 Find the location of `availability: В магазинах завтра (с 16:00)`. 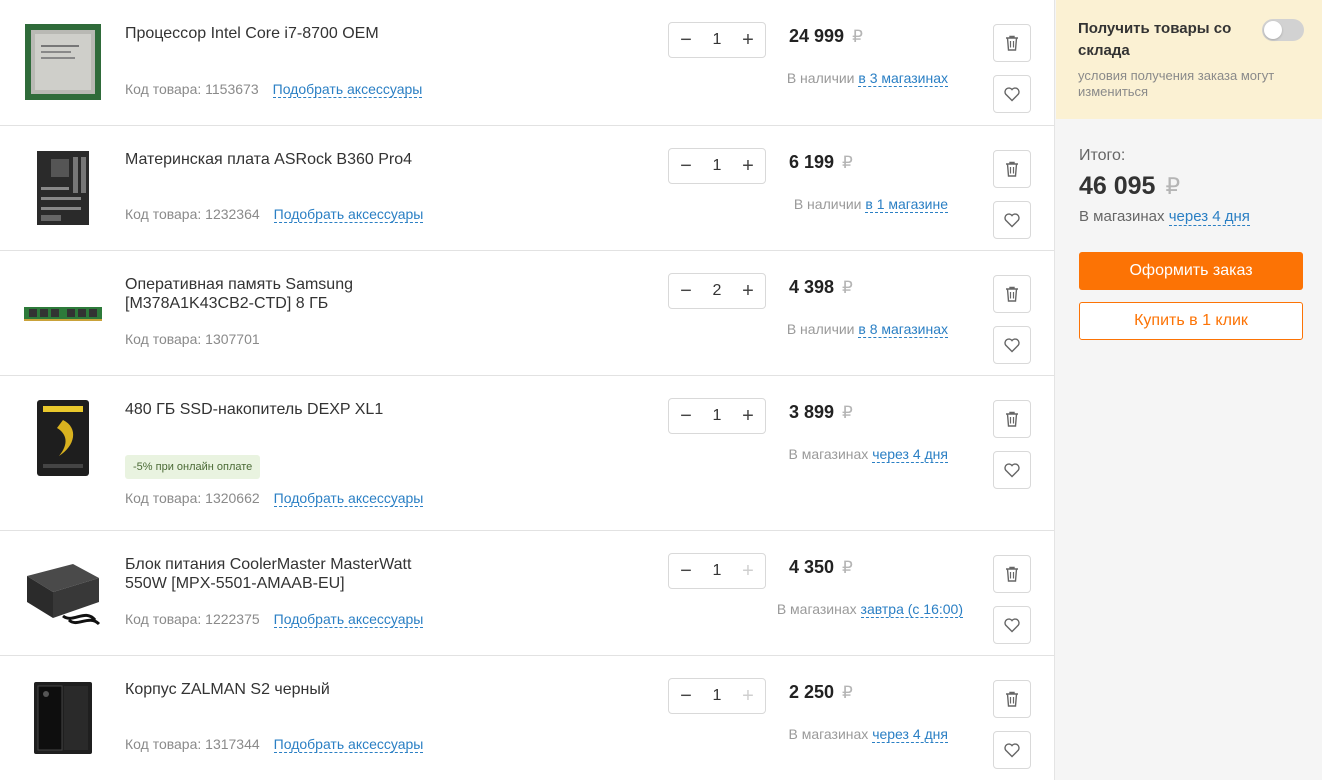

availability: В магазинах завтра (с 16:00) is located at coordinates (870, 609).